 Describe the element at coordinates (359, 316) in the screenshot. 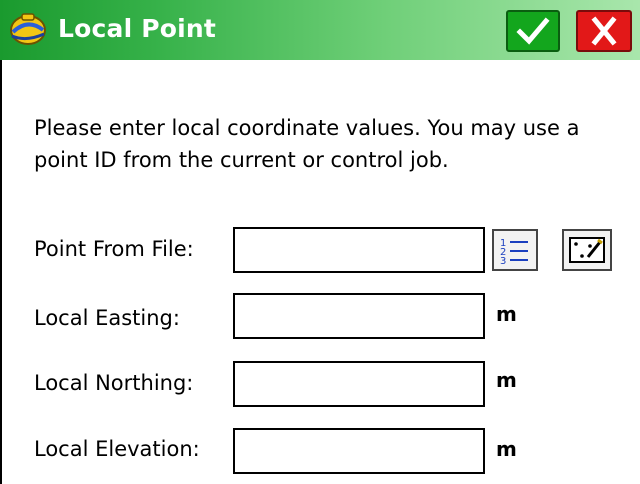

I see `local-easting-input` at that location.